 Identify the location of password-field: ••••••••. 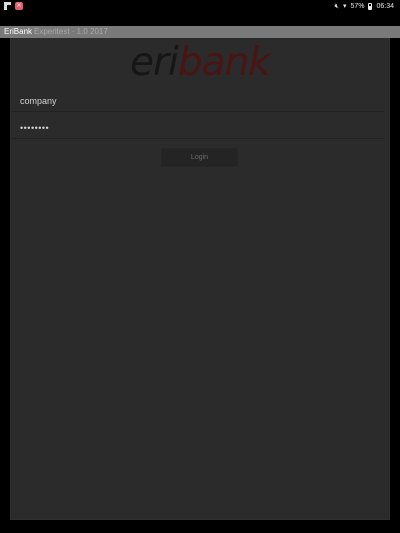
(198, 128).